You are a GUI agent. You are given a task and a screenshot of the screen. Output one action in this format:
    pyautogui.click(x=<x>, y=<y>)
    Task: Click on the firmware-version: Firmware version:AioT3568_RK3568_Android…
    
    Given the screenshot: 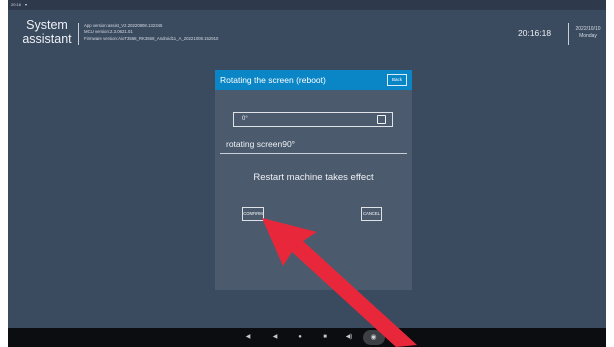 What is the action you would take?
    pyautogui.click(x=151, y=38)
    